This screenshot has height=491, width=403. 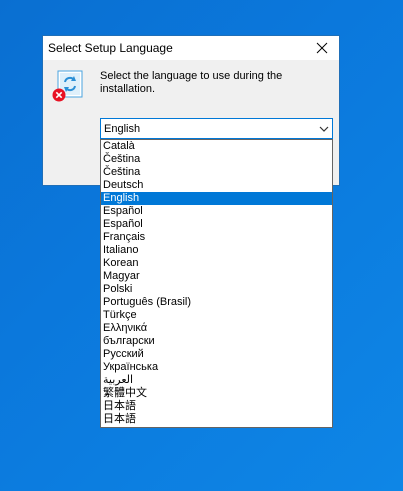 I want to click on language-option-selected: English, so click(x=216, y=198).